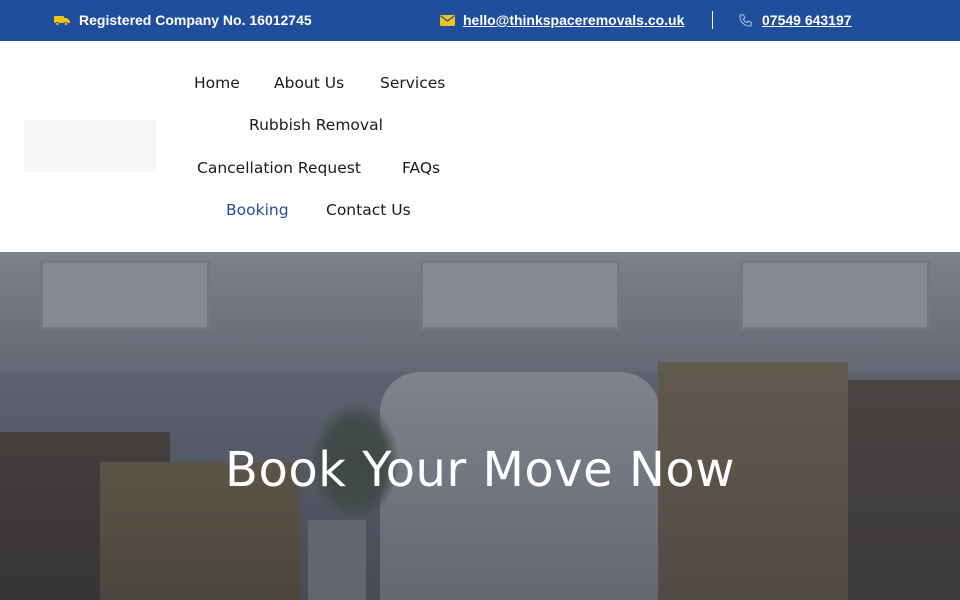  What do you see at coordinates (195, 20) in the screenshot?
I see `registration-text: Registered Company No. 16012745` at bounding box center [195, 20].